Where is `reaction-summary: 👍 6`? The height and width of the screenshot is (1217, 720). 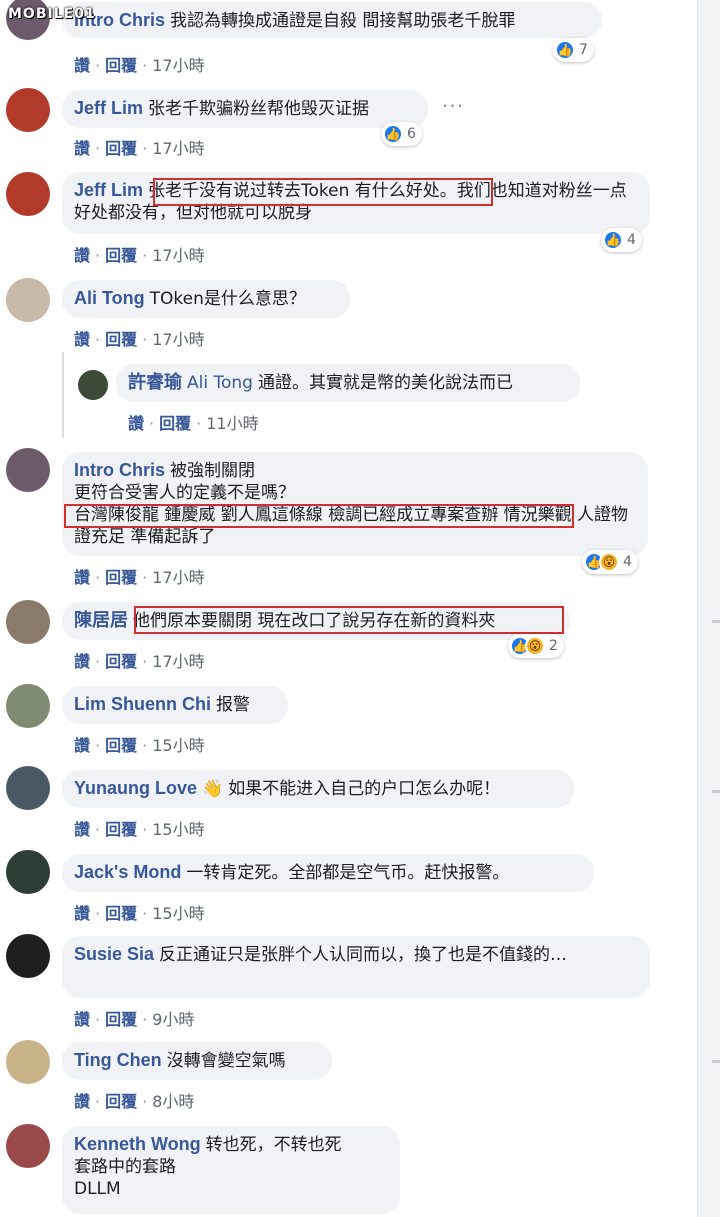 reaction-summary: 👍 6 is located at coordinates (401, 134).